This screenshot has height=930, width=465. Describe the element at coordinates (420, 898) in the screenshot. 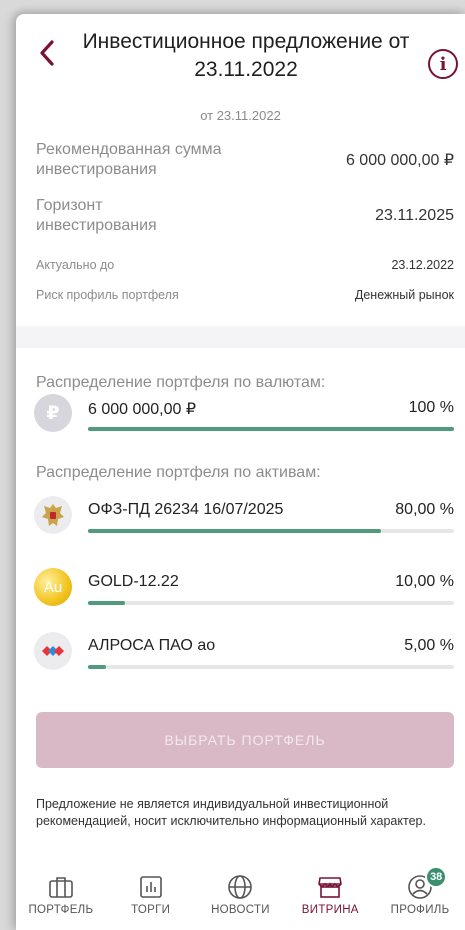

I see `tab-profile: 38 ПРОФИЛЬ` at that location.